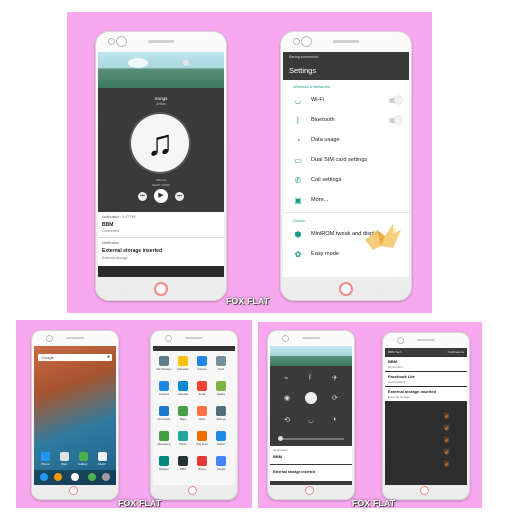 Image resolution: width=515 pixels, height=521 pixels. I want to click on next-button: ⏭, so click(179, 196).